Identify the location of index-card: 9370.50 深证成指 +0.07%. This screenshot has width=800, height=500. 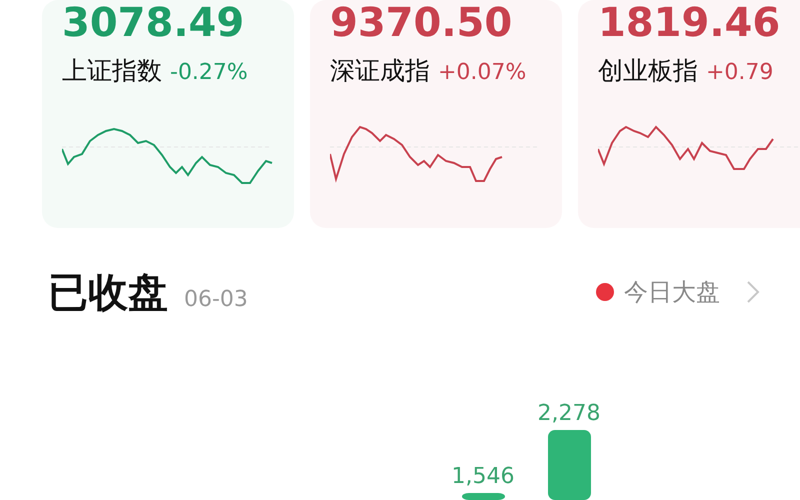
(436, 114).